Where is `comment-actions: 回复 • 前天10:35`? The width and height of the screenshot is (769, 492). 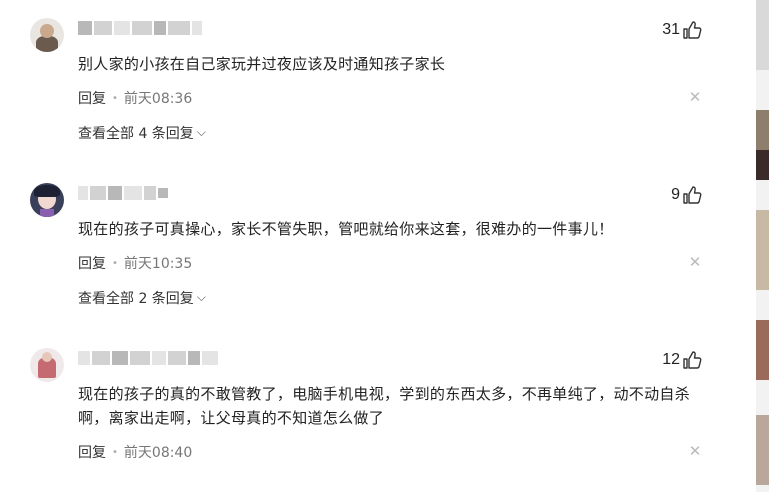
comment-actions: 回复 • 前天10:35 is located at coordinates (135, 263).